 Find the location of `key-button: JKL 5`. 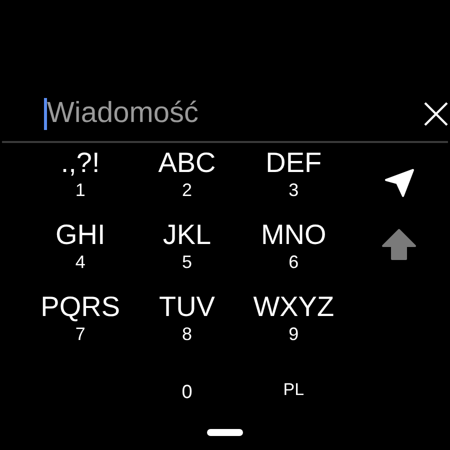

key-button: JKL 5 is located at coordinates (187, 252).